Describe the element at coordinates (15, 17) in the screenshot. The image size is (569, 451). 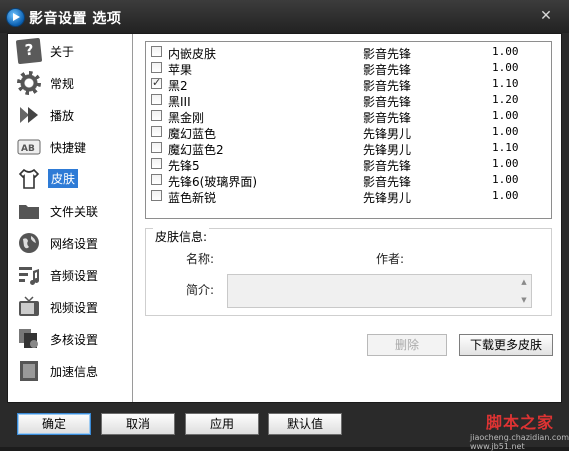
I see `app-logo-icon` at that location.